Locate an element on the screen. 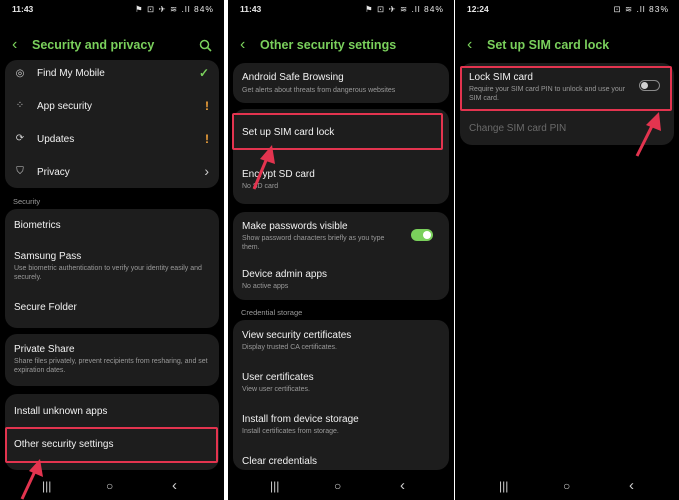 The image size is (679, 500). app-header: ‹ Set up SIM card lock is located at coordinates (567, 46).